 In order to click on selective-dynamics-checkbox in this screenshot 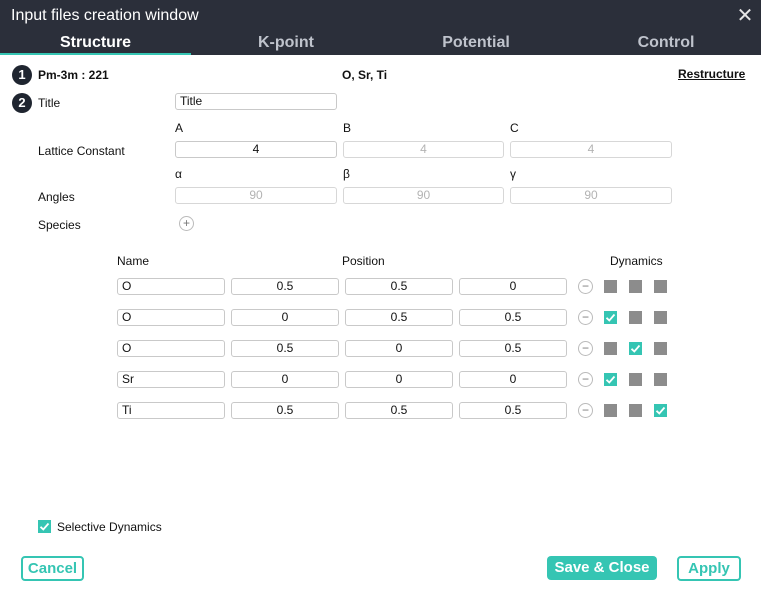, I will do `click(44, 526)`.